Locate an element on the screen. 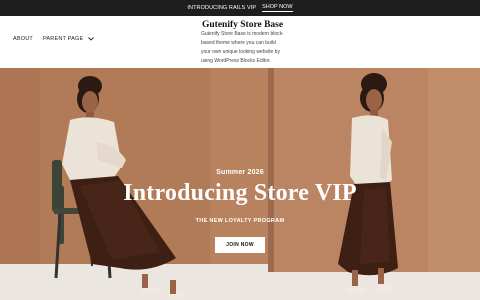 Image resolution: width=480 pixels, height=300 pixels. chevron-down-icon is located at coordinates (91, 38).